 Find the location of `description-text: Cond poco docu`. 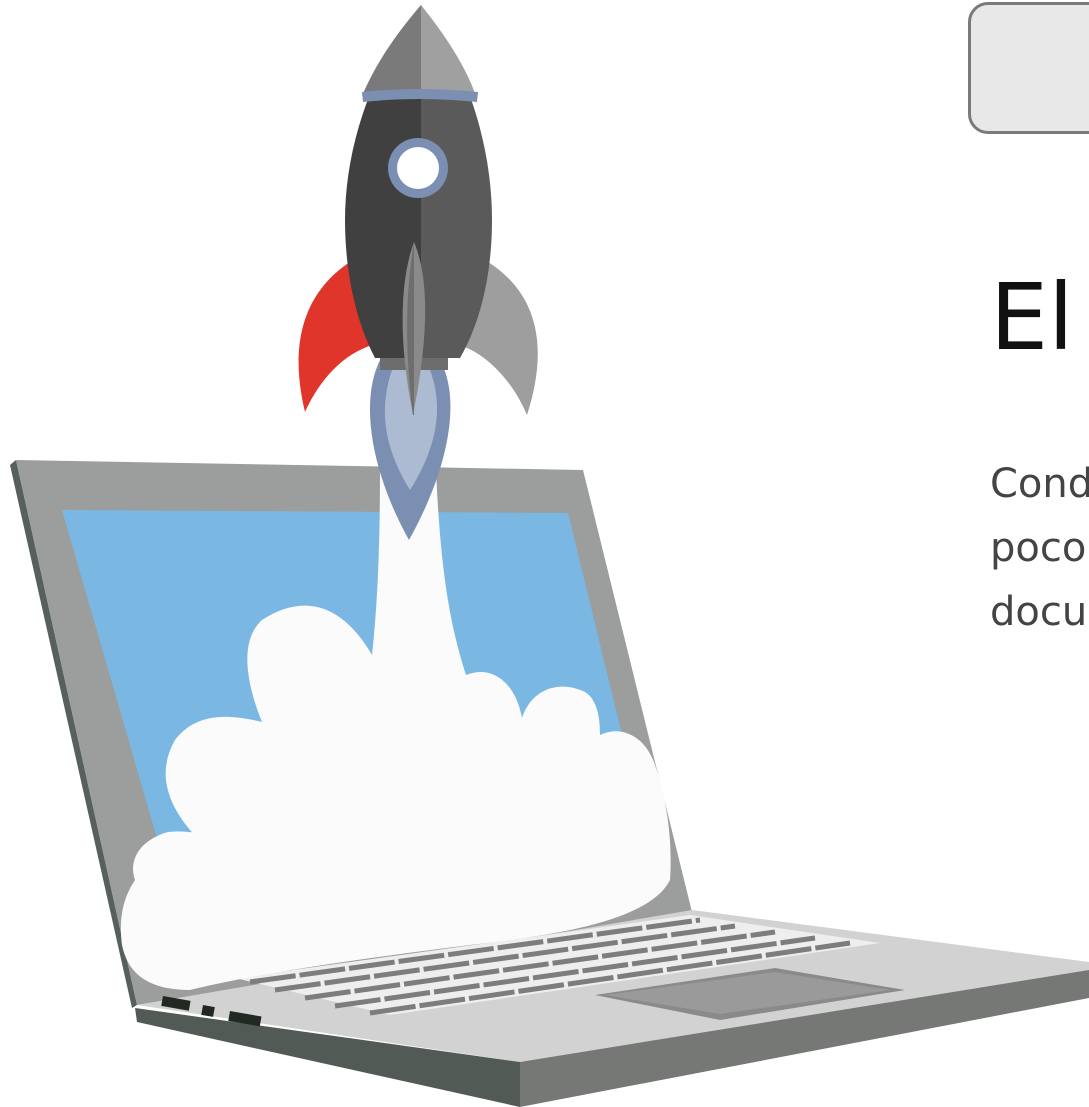

description-text: Cond poco docu is located at coordinates (1039, 548).